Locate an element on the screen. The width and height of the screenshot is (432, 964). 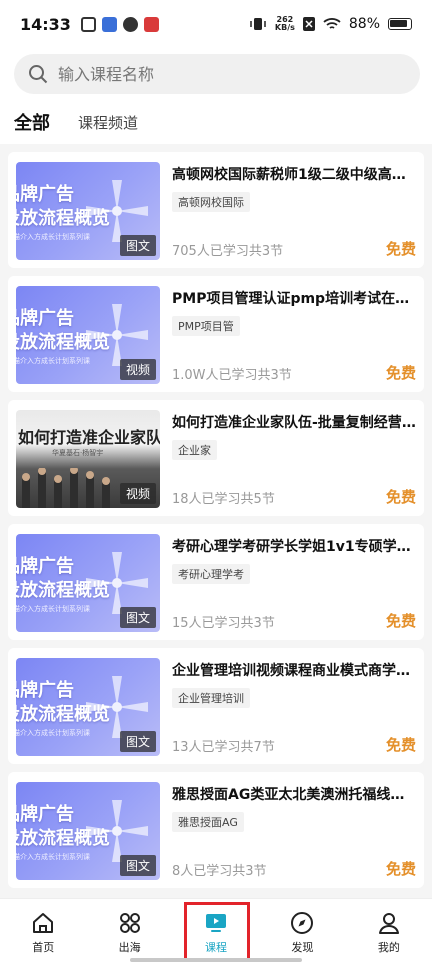
course-tag: 企业家 is located at coordinates (194, 450).